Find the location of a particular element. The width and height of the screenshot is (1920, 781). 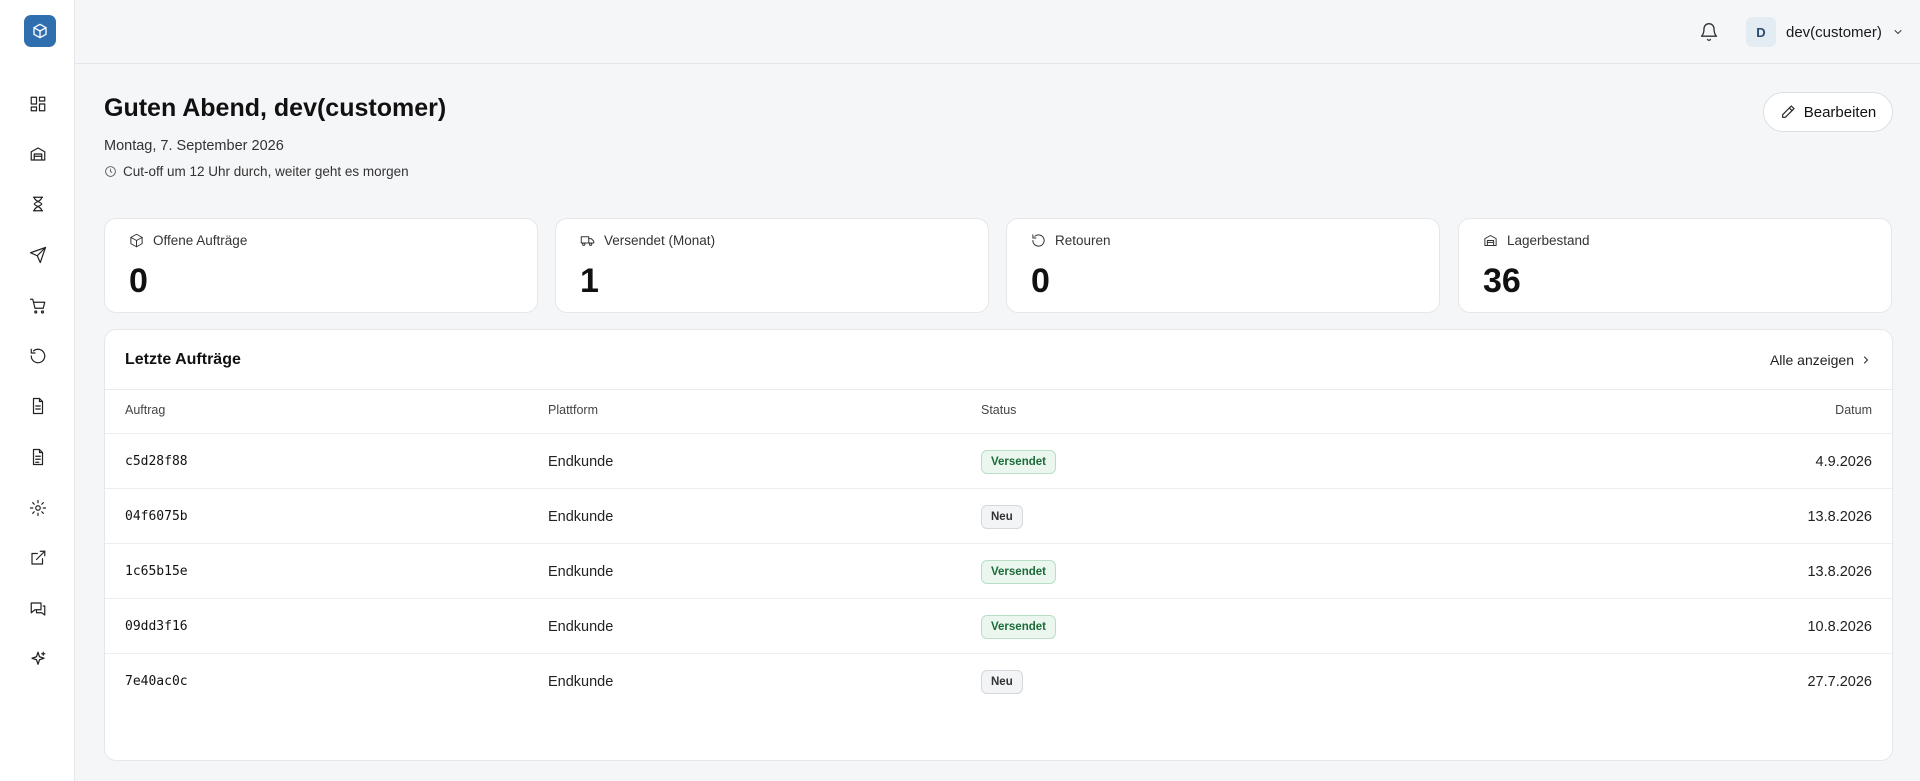

stat-card-returns: Retouren 0 is located at coordinates (1223, 265).